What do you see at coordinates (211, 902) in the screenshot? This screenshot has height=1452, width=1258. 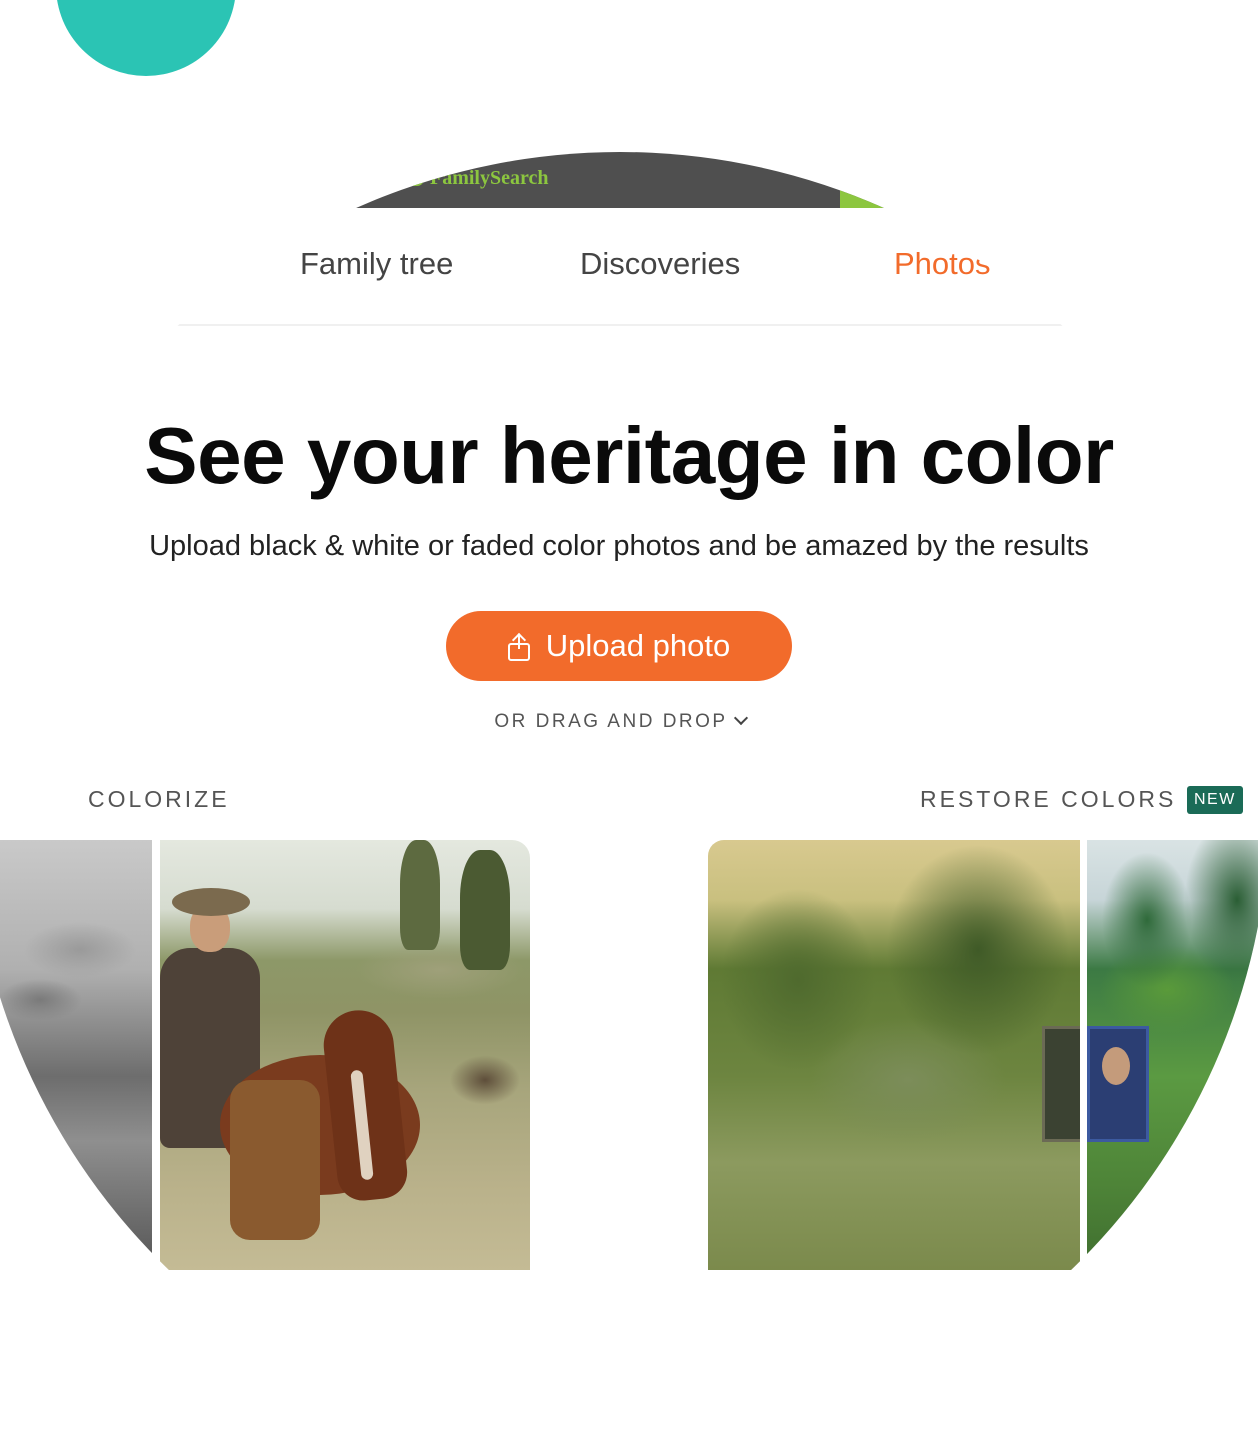 I see `cowboy-hat` at bounding box center [211, 902].